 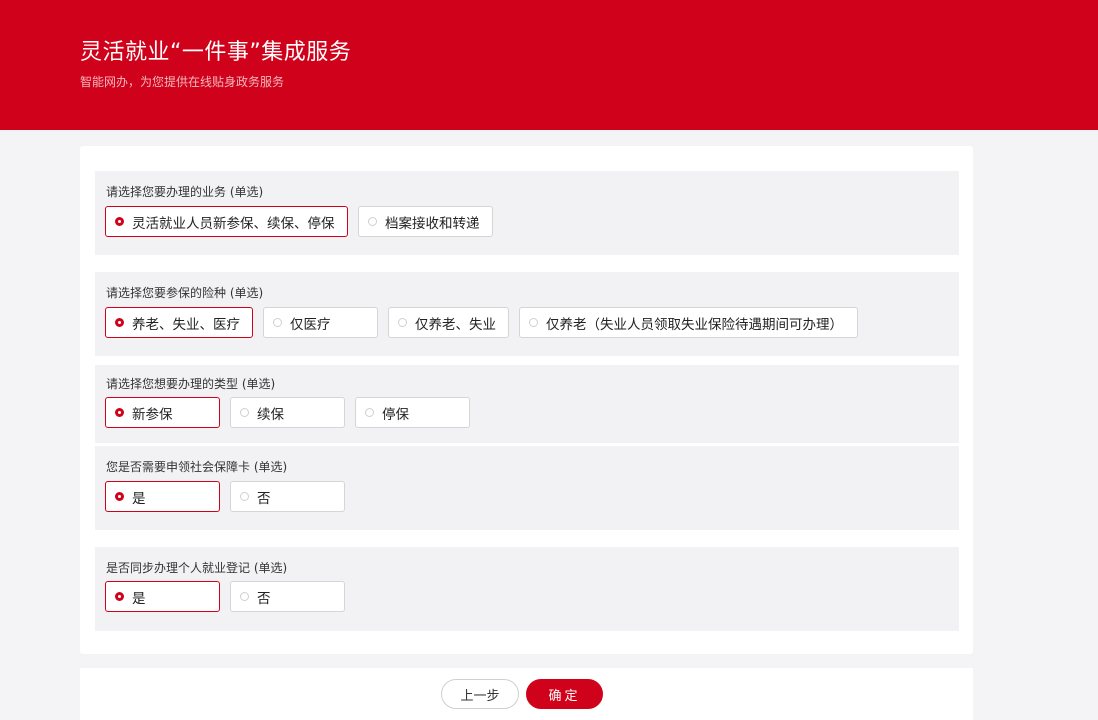 I want to click on option-pension-unemployment-only: 仅养老、失业, so click(x=448, y=322).